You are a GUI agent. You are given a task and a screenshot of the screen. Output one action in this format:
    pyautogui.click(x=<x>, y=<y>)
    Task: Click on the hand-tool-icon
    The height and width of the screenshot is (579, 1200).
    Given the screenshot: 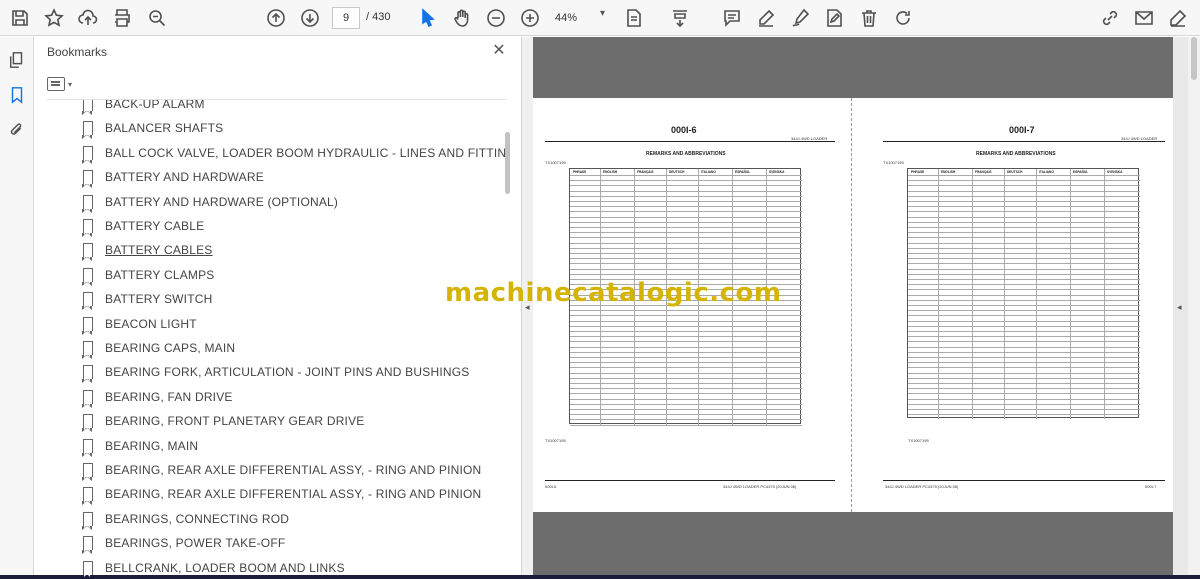 What is the action you would take?
    pyautogui.click(x=462, y=18)
    